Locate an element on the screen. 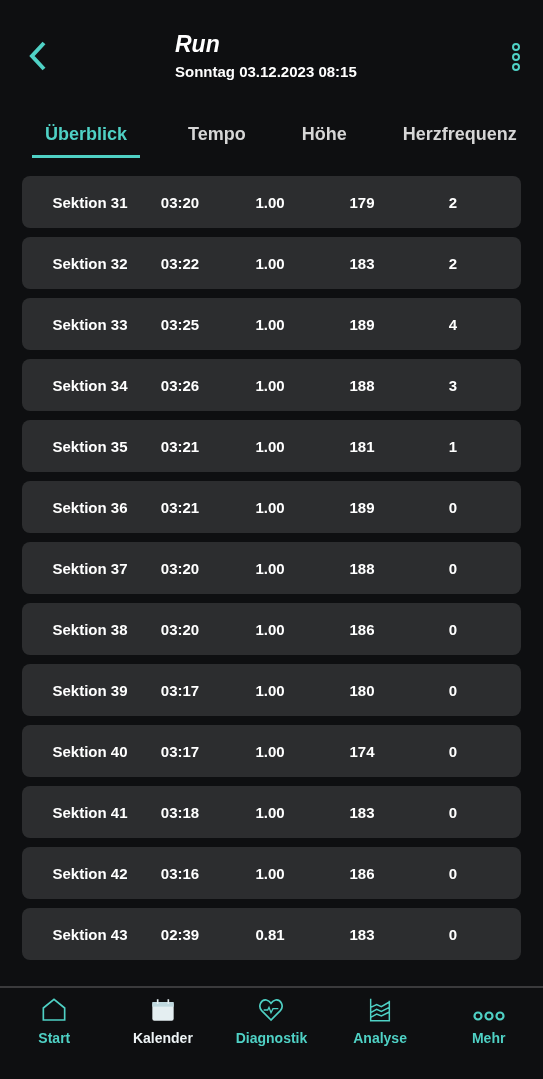 This screenshot has width=543, height=1079. nav-item: Kalender is located at coordinates (163, 1022).